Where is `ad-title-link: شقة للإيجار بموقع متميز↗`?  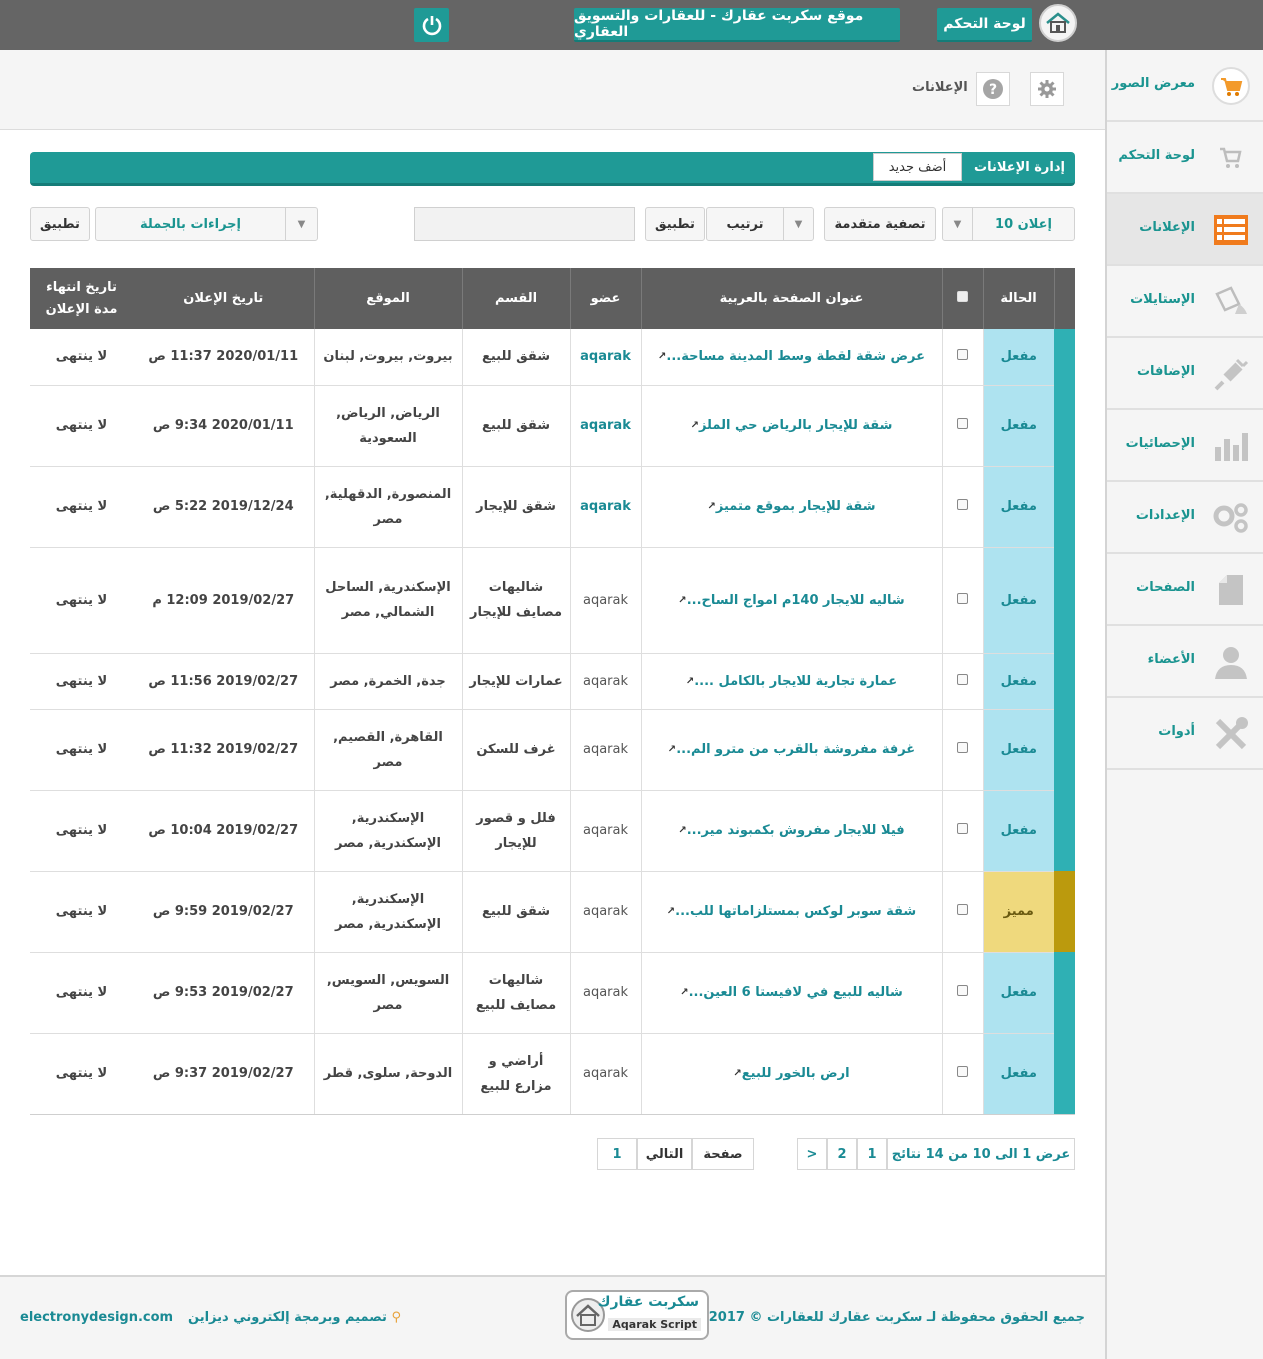 ad-title-link: شقة للإيجار بموقع متميز↗ is located at coordinates (792, 507).